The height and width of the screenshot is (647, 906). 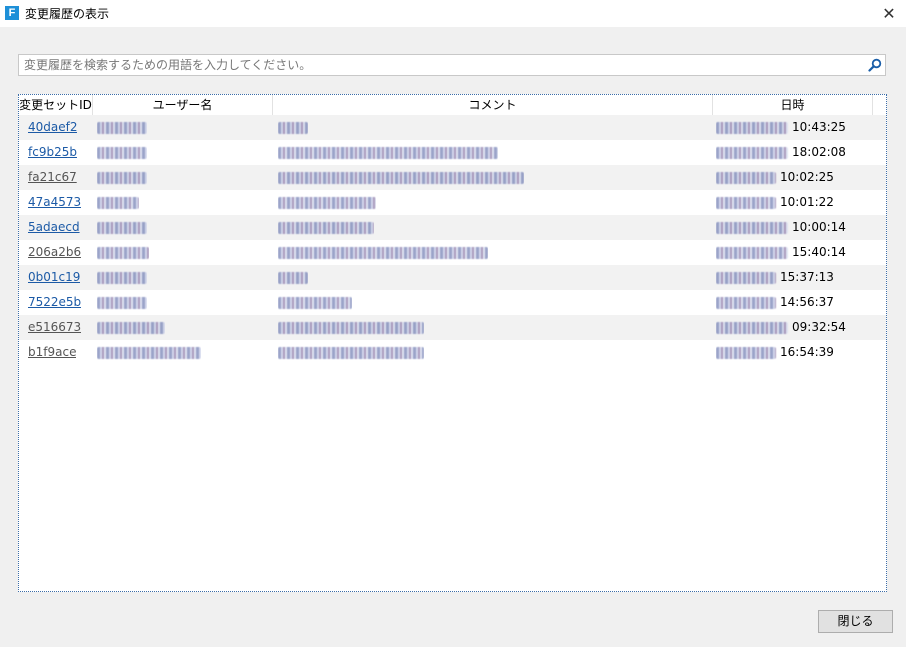 I want to click on search-input, so click(x=444, y=65).